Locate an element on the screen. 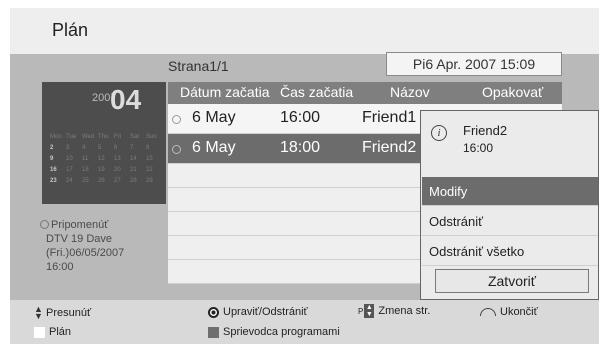 The height and width of the screenshot is (352, 609). row-title: Friend2 is located at coordinates (389, 147).